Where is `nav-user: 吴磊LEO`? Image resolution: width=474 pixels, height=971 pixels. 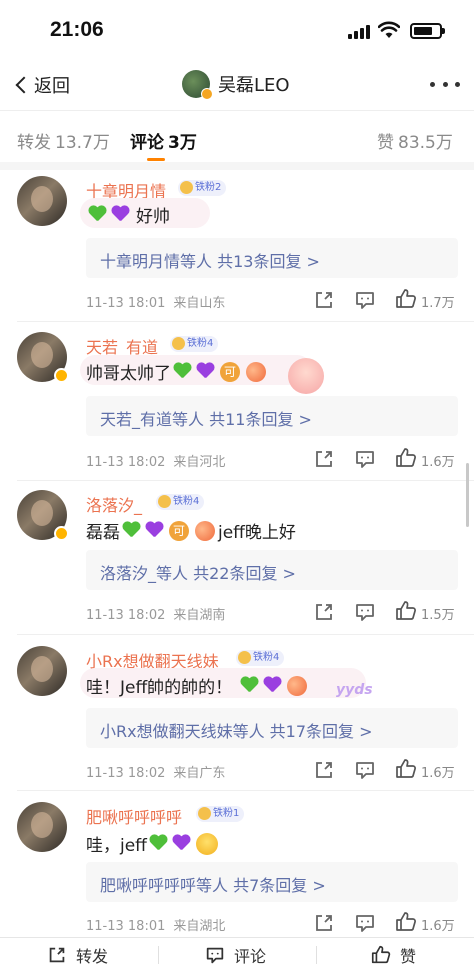 nav-user: 吴磊LEO is located at coordinates (236, 85).